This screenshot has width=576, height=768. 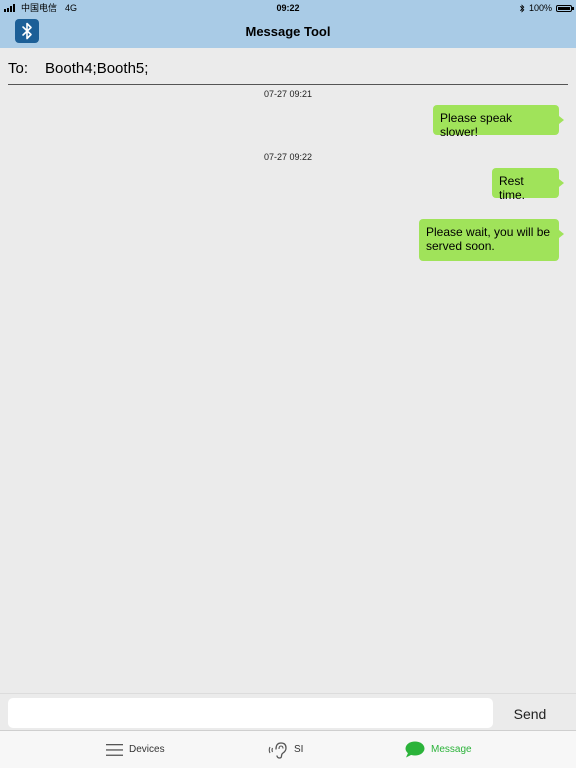 I want to click on recipients-label: To:, so click(x=18, y=68).